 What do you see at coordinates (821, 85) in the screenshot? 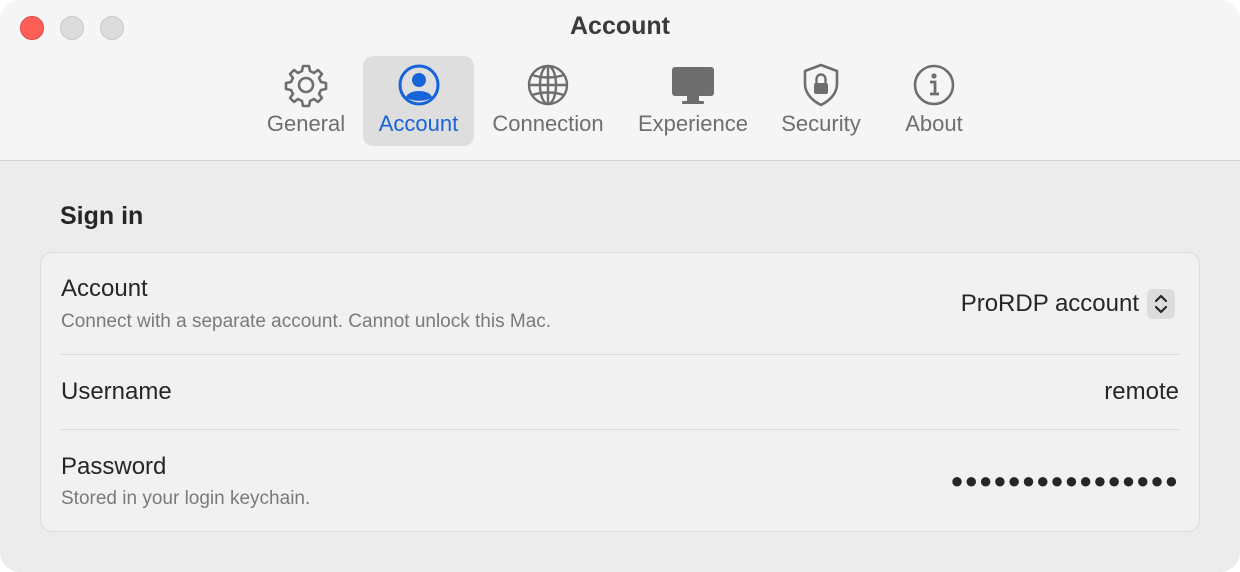
I see `lock-shield-icon` at bounding box center [821, 85].